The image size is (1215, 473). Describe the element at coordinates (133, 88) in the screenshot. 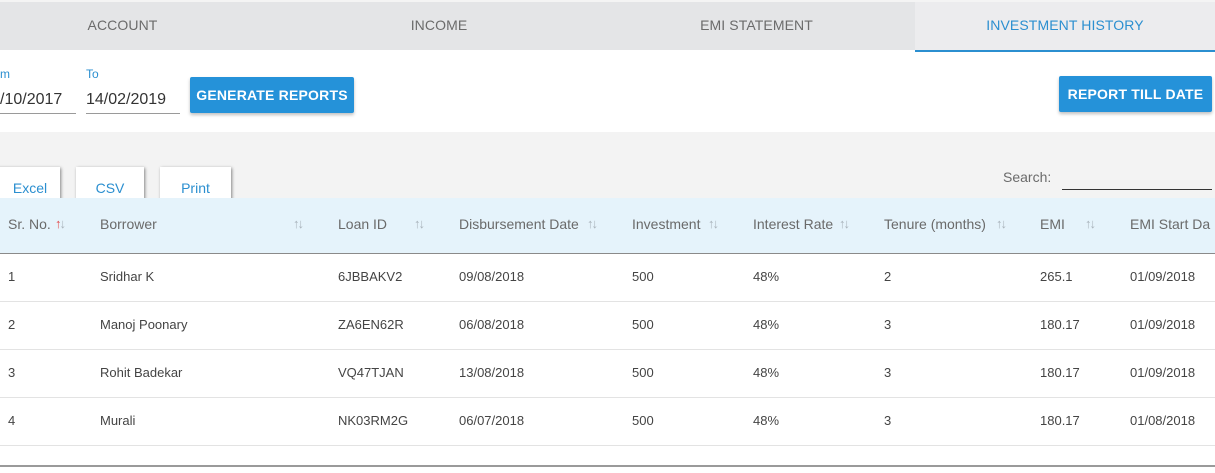

I see `to-date-field: To 14/02/2019` at that location.